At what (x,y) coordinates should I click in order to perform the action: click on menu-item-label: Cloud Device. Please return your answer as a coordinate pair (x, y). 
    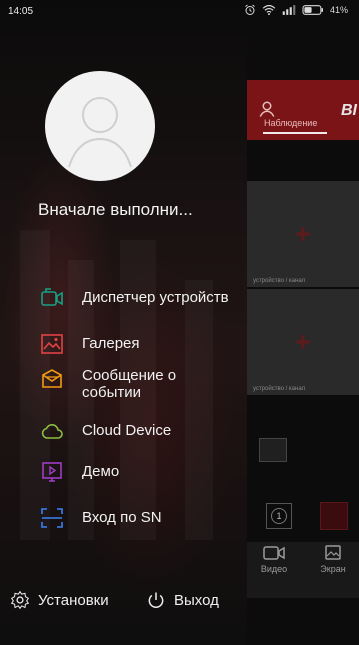
    Looking at the image, I should click on (127, 430).